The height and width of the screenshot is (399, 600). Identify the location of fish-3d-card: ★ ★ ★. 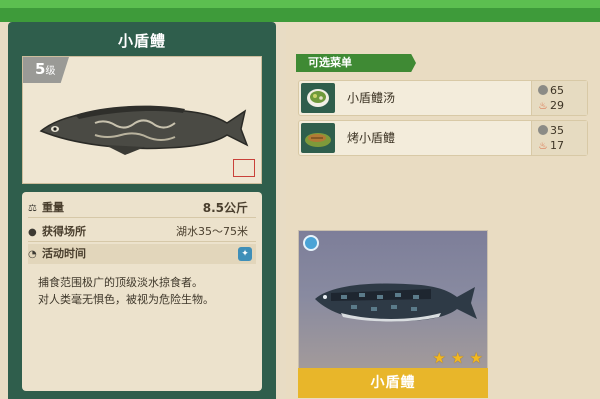
(393, 302).